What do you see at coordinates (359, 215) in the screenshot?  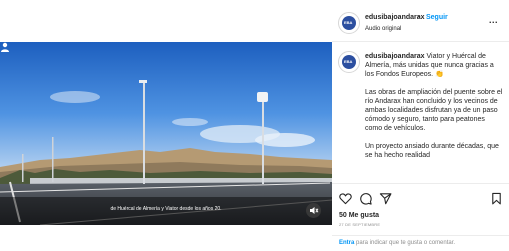 I see `likes-count: 50 Me gusta` at bounding box center [359, 215].